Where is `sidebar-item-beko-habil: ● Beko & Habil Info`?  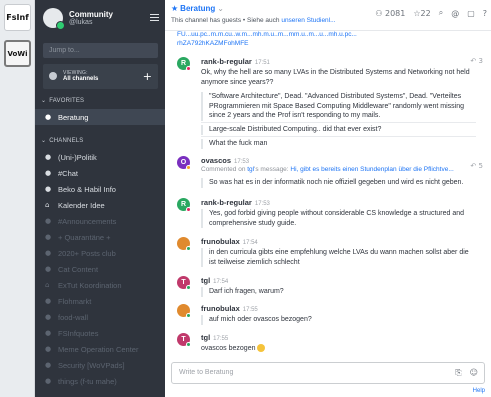 sidebar-item-beko-habil: ● Beko & Habil Info is located at coordinates (100, 189).